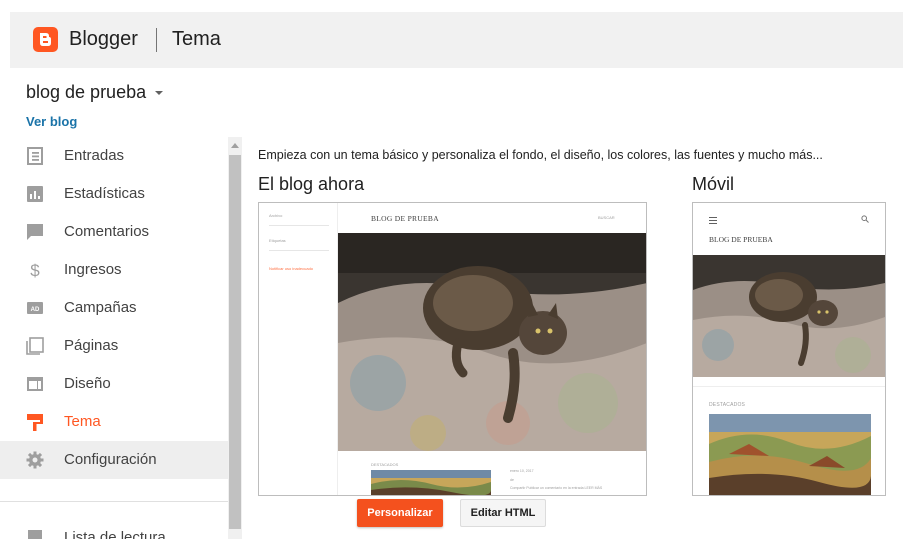 This screenshot has width=903, height=539. Describe the element at coordinates (35, 422) in the screenshot. I see `theme-icon` at that location.